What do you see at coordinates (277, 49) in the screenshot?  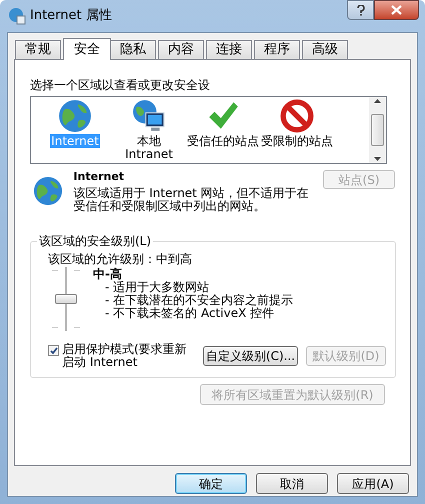 I see `tab: 程序` at bounding box center [277, 49].